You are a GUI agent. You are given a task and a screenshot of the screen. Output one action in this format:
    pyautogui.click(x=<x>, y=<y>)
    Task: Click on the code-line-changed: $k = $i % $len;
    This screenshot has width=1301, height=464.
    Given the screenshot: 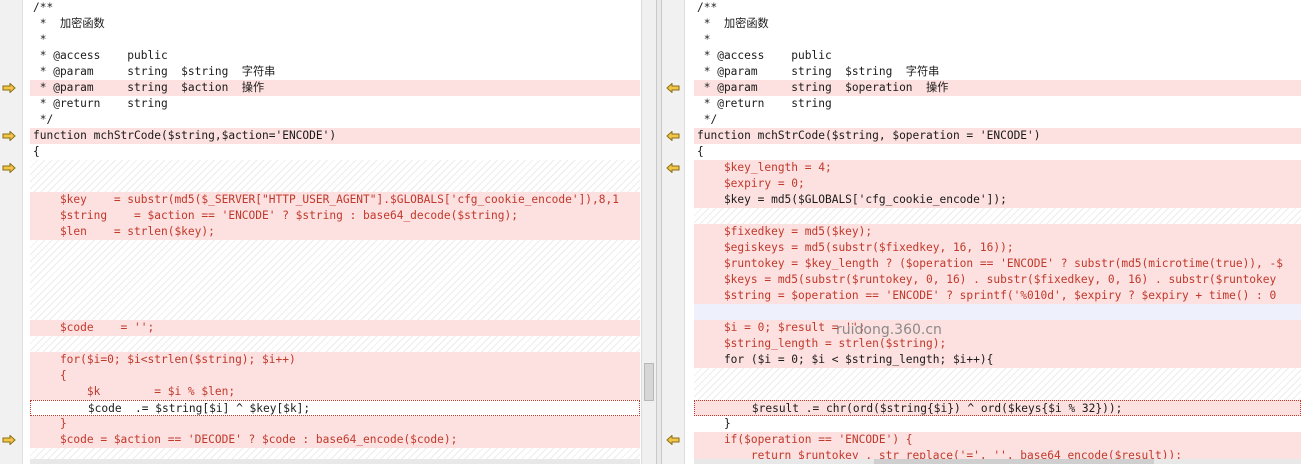 What is the action you would take?
    pyautogui.click(x=335, y=392)
    